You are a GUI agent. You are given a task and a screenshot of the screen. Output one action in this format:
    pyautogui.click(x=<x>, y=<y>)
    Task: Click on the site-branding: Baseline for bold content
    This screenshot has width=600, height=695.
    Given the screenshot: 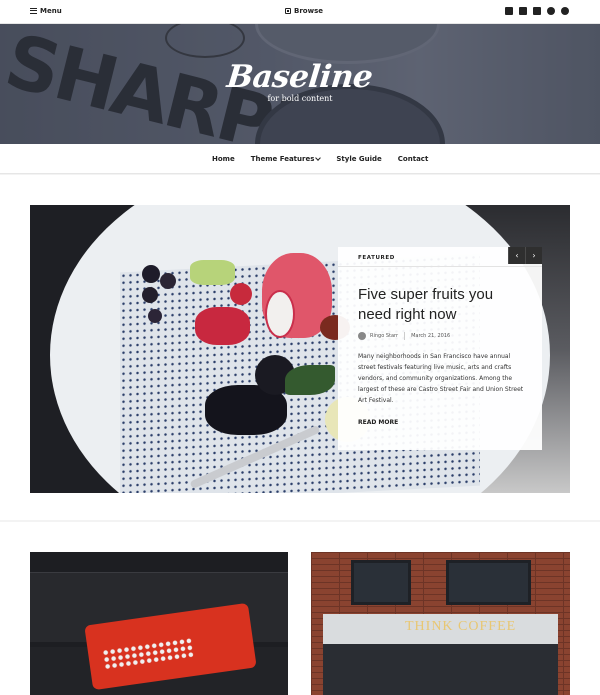 What is the action you would take?
    pyautogui.click(x=300, y=81)
    